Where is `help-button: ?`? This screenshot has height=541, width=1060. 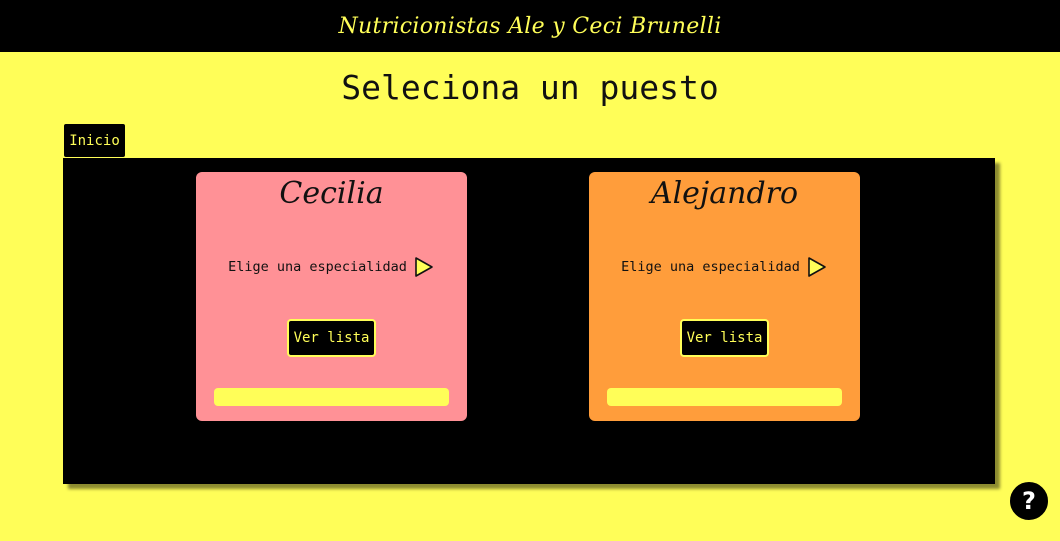 help-button: ? is located at coordinates (1029, 501).